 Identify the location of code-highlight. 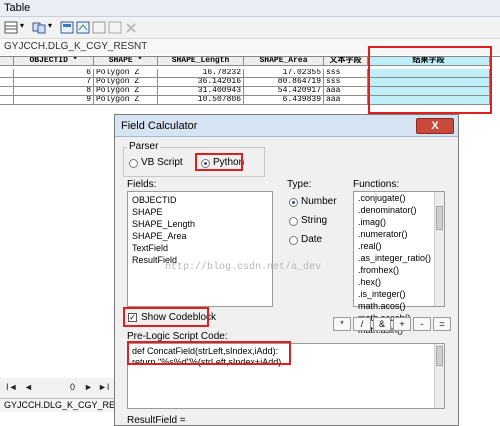
(209, 353).